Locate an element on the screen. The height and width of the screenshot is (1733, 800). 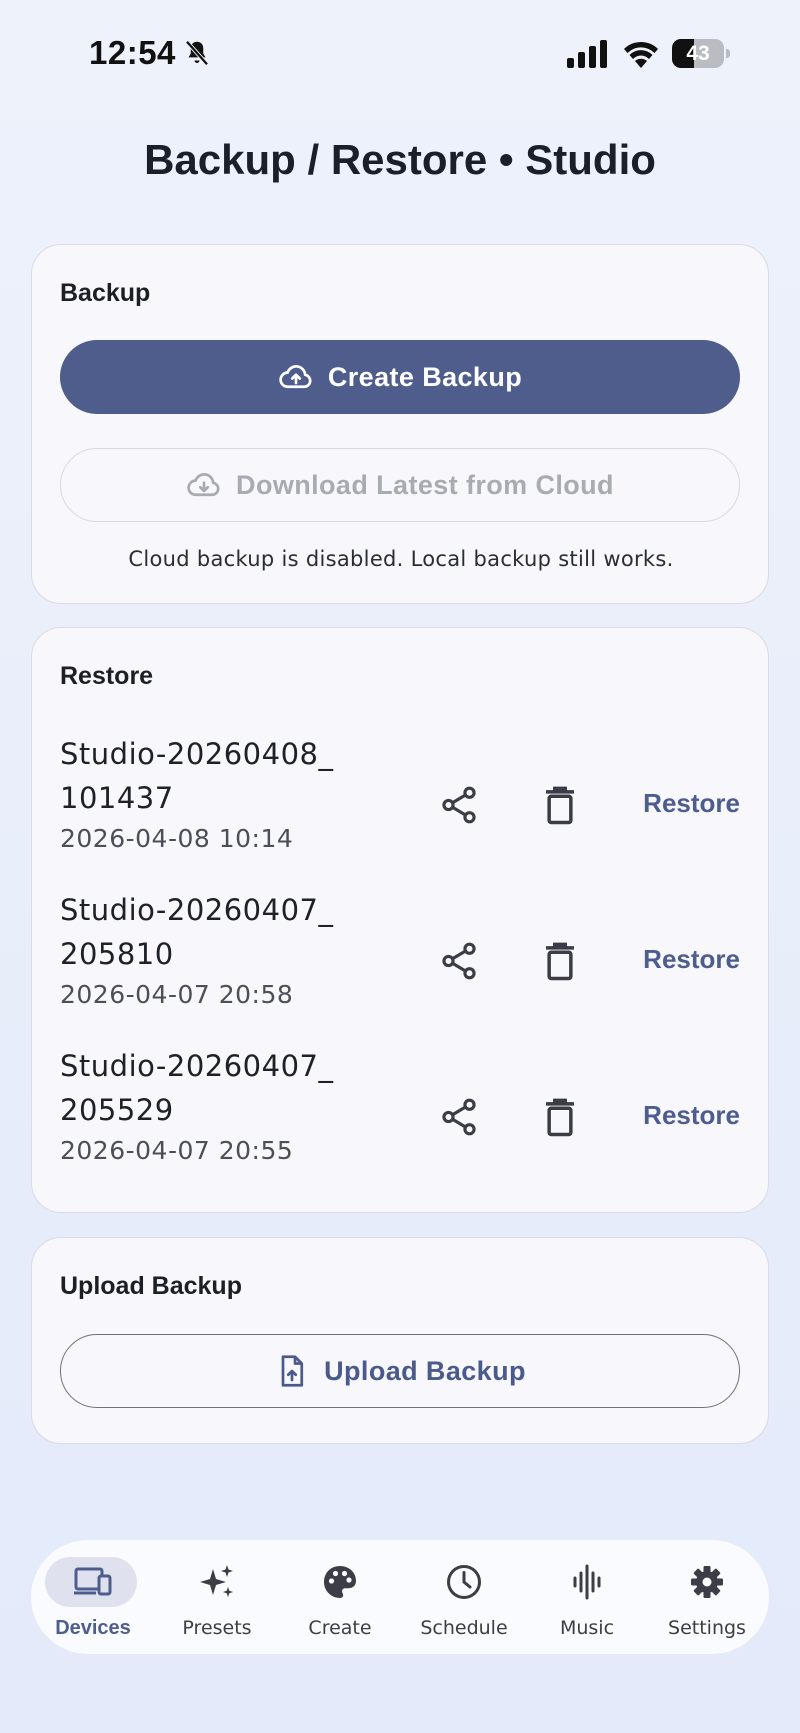
backup-name: Studio-20260408_ 101437 is located at coordinates (197, 776).